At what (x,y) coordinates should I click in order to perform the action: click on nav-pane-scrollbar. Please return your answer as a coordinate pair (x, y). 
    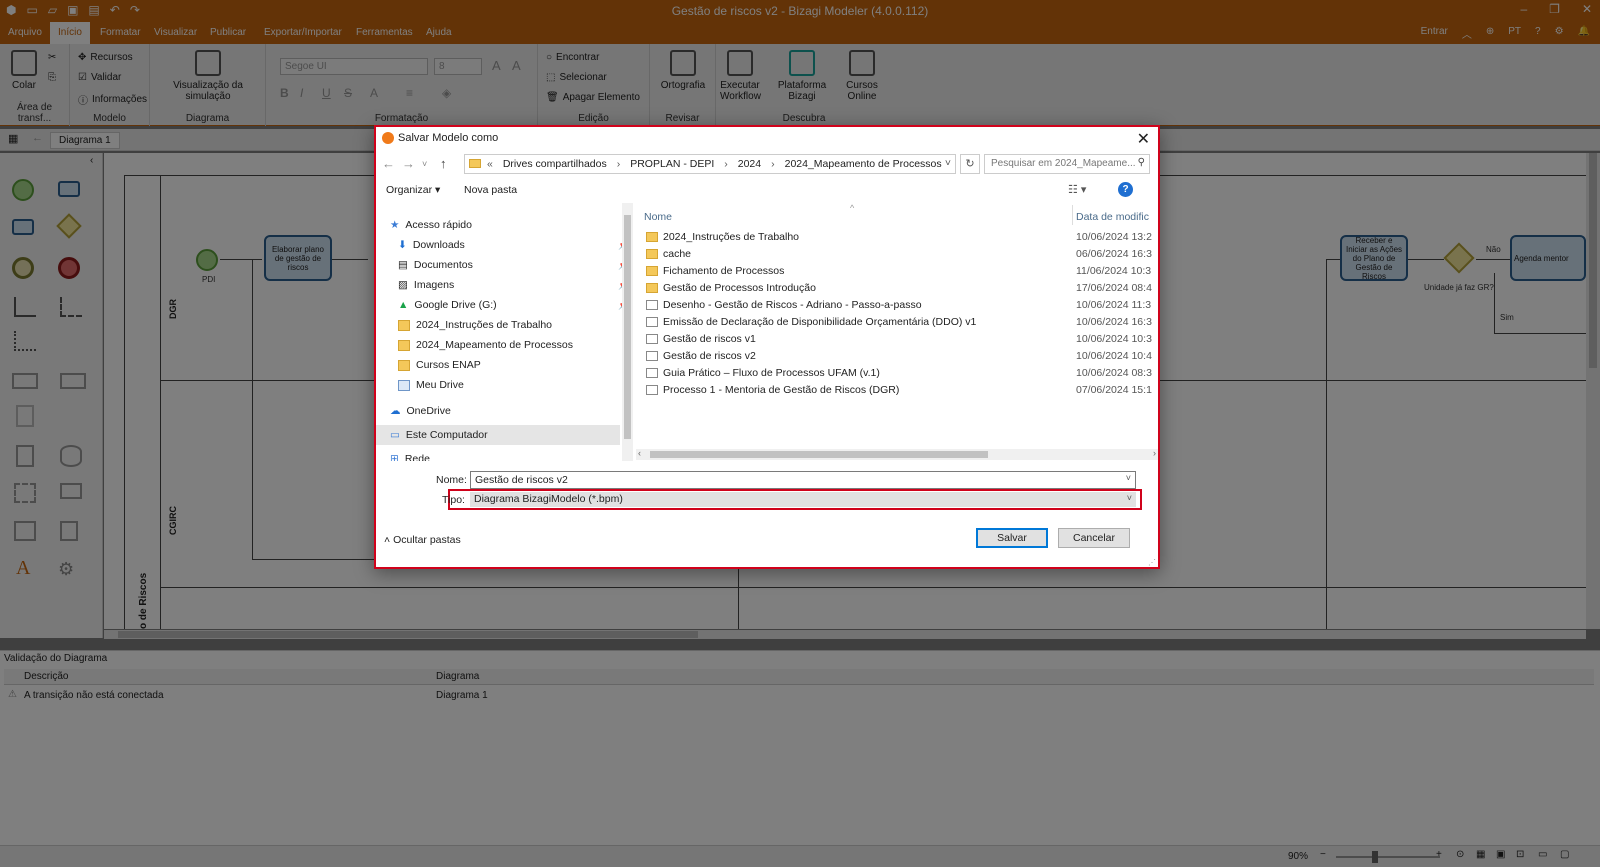
    Looking at the image, I should click on (627, 332).